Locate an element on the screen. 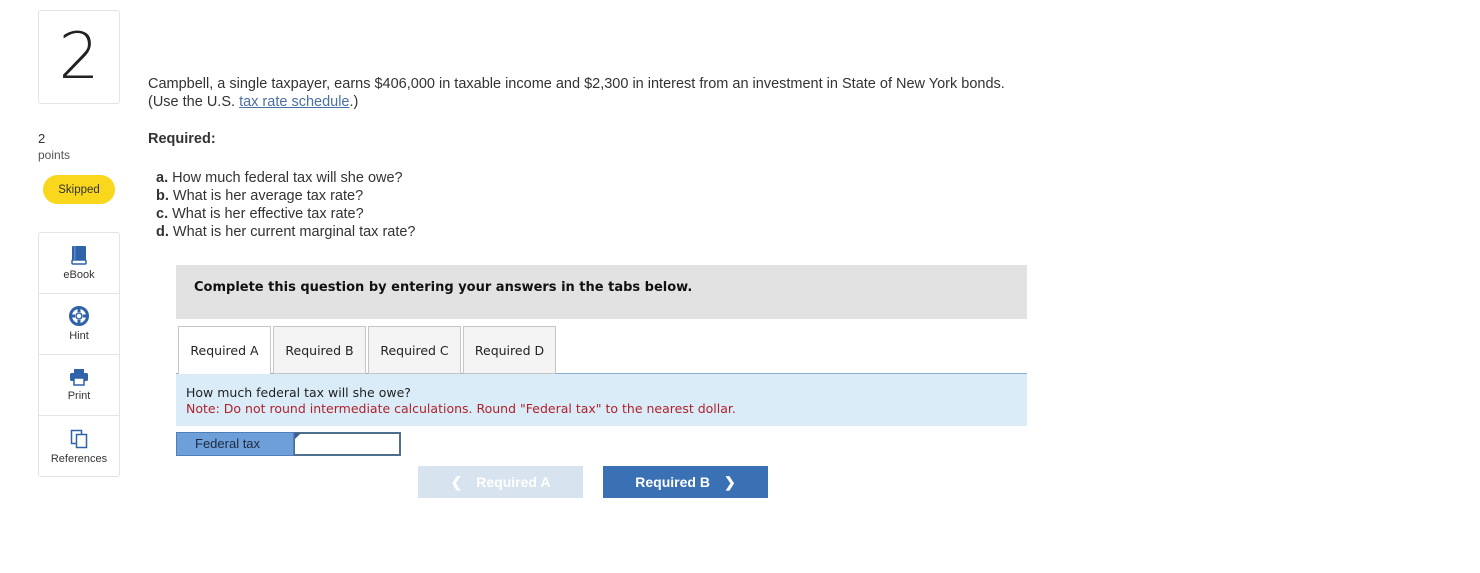  previous-tab-label: Required A is located at coordinates (513, 482).